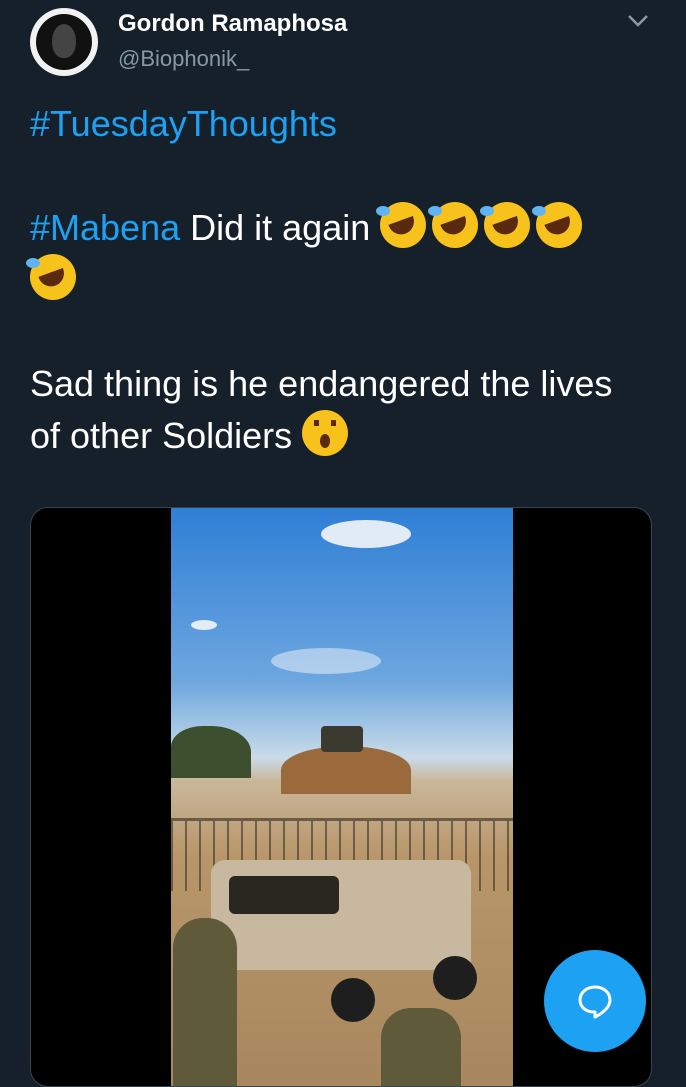  I want to click on tweet-header: Gordon Ramaphosa @Biophonik_, so click(343, 45).